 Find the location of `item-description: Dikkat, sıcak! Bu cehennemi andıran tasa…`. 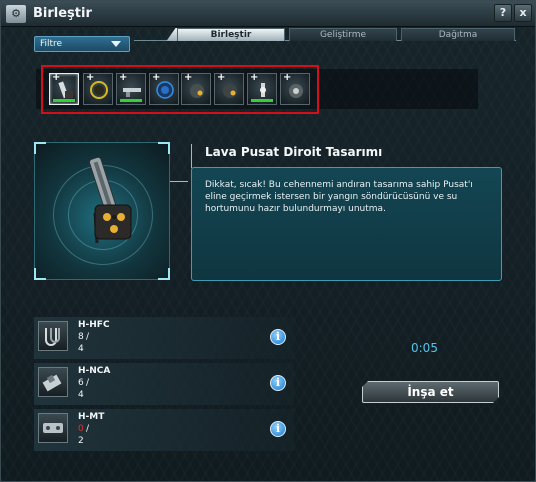

item-description: Dikkat, sıcak! Bu cehennemi andıran tasa… is located at coordinates (339, 197).